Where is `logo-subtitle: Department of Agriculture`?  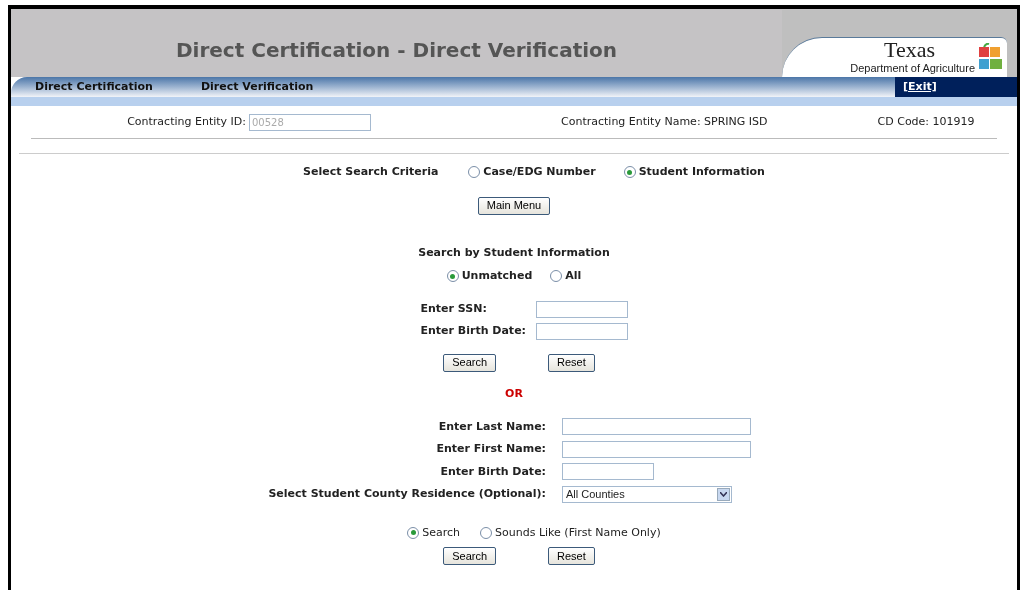
logo-subtitle: Department of Agriculture is located at coordinates (912, 68).